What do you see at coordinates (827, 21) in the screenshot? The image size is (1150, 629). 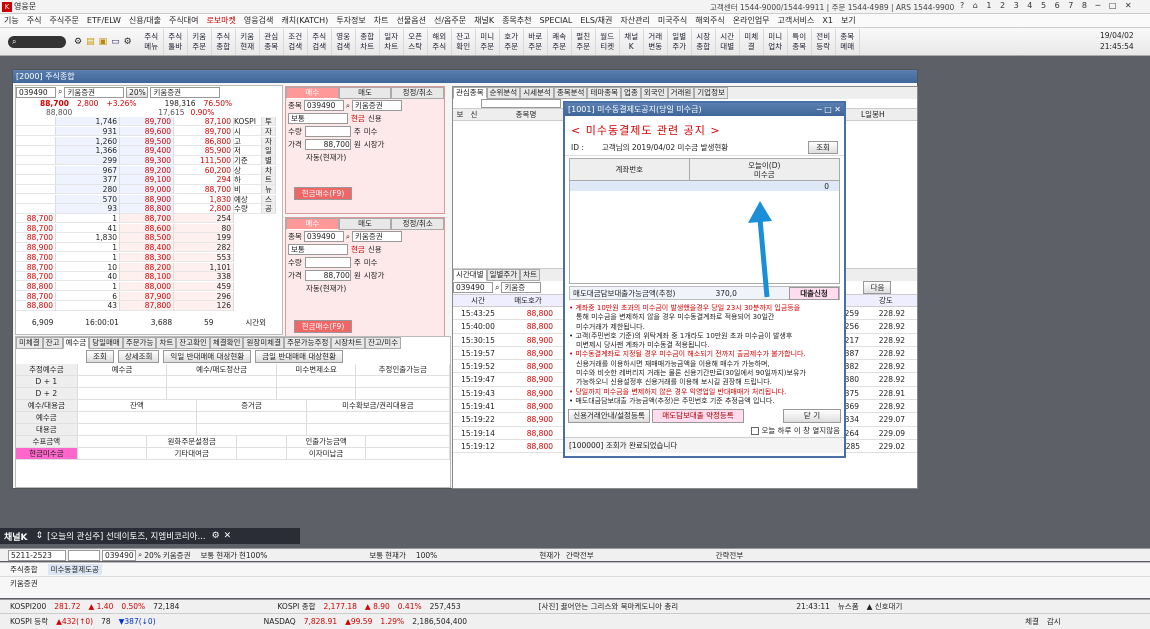 I see `menu-item: X1` at bounding box center [827, 21].